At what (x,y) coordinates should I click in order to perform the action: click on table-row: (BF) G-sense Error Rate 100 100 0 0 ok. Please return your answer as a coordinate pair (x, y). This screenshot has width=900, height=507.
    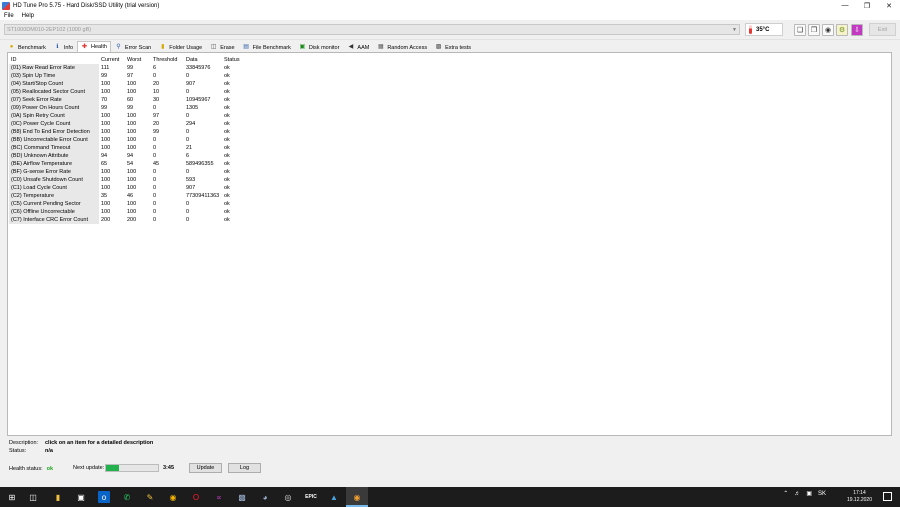
    Looking at the image, I should click on (129, 172).